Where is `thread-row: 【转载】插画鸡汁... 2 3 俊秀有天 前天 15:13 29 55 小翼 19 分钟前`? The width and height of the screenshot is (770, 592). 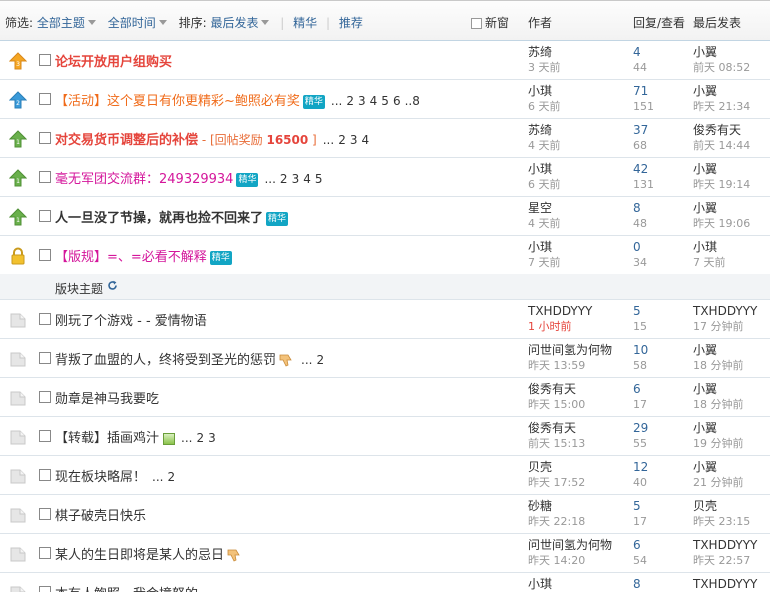
thread-row: 【转载】插画鸡汁... 2 3 俊秀有天 前天 15:13 29 55 小翼 19 分钟前 is located at coordinates (385, 436).